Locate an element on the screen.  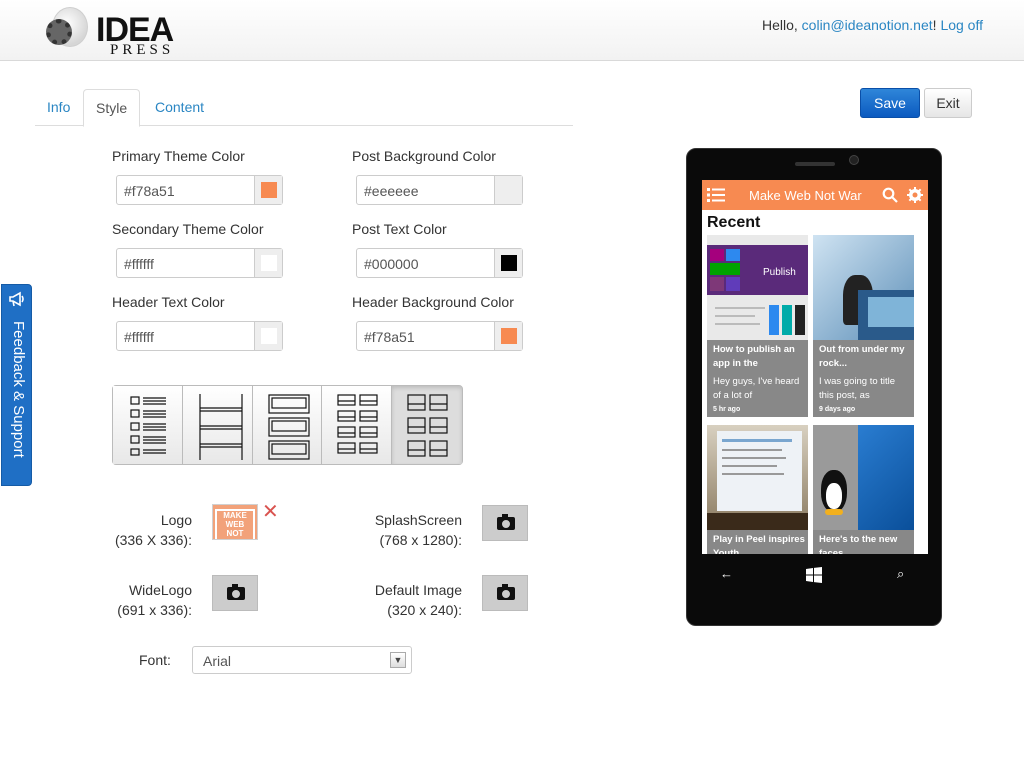
greeting-text: Hello, is located at coordinates (781, 25).